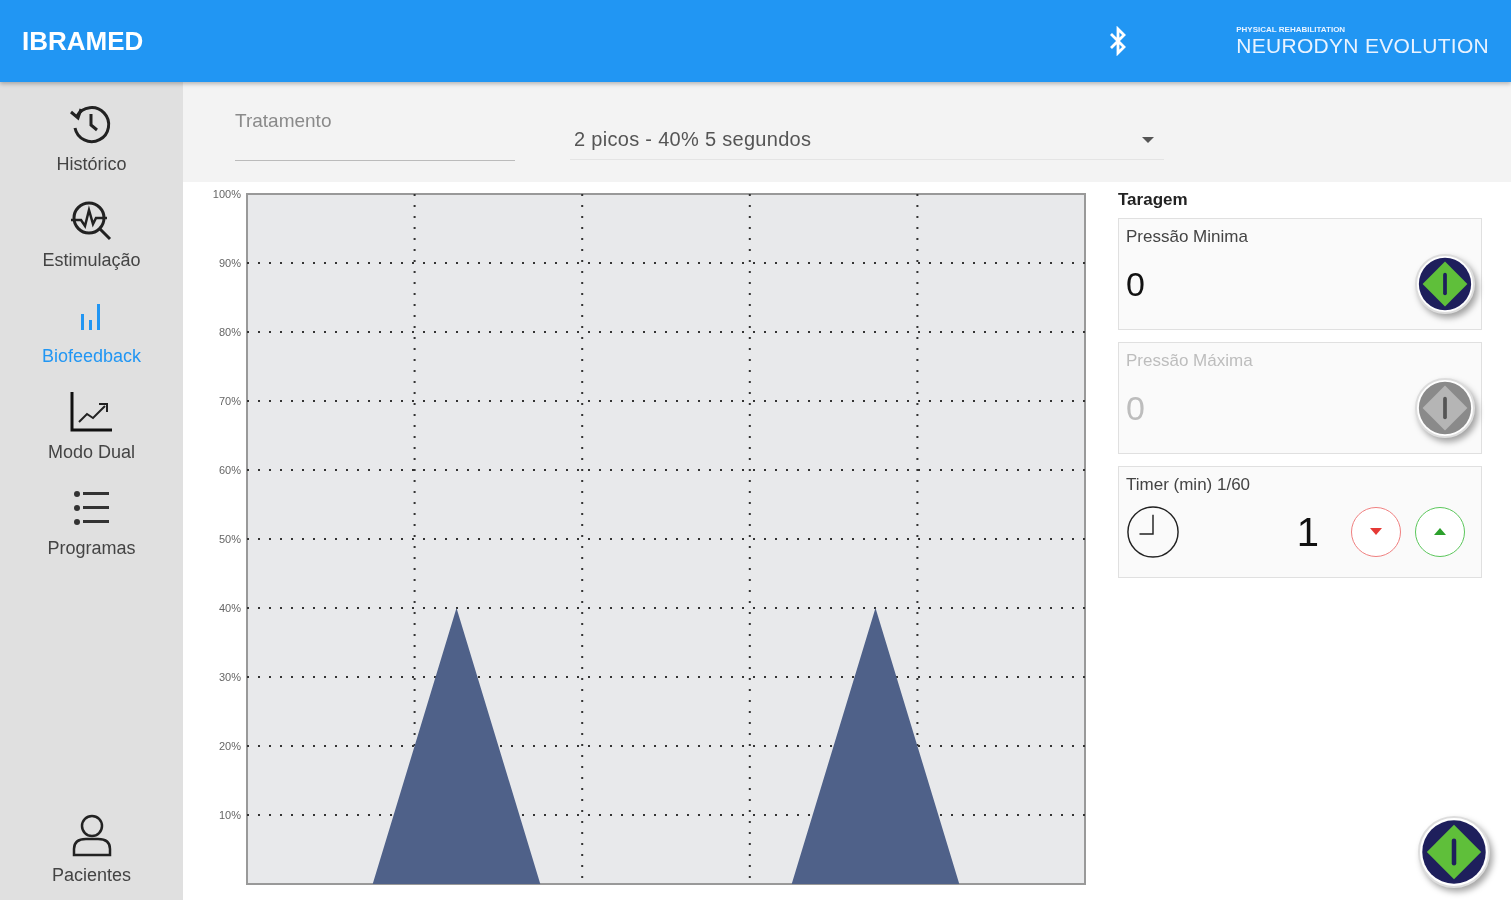 This screenshot has width=1511, height=900. Describe the element at coordinates (1362, 45) in the screenshot. I see `logo-text: NEURODYN EVOLUTION` at that location.